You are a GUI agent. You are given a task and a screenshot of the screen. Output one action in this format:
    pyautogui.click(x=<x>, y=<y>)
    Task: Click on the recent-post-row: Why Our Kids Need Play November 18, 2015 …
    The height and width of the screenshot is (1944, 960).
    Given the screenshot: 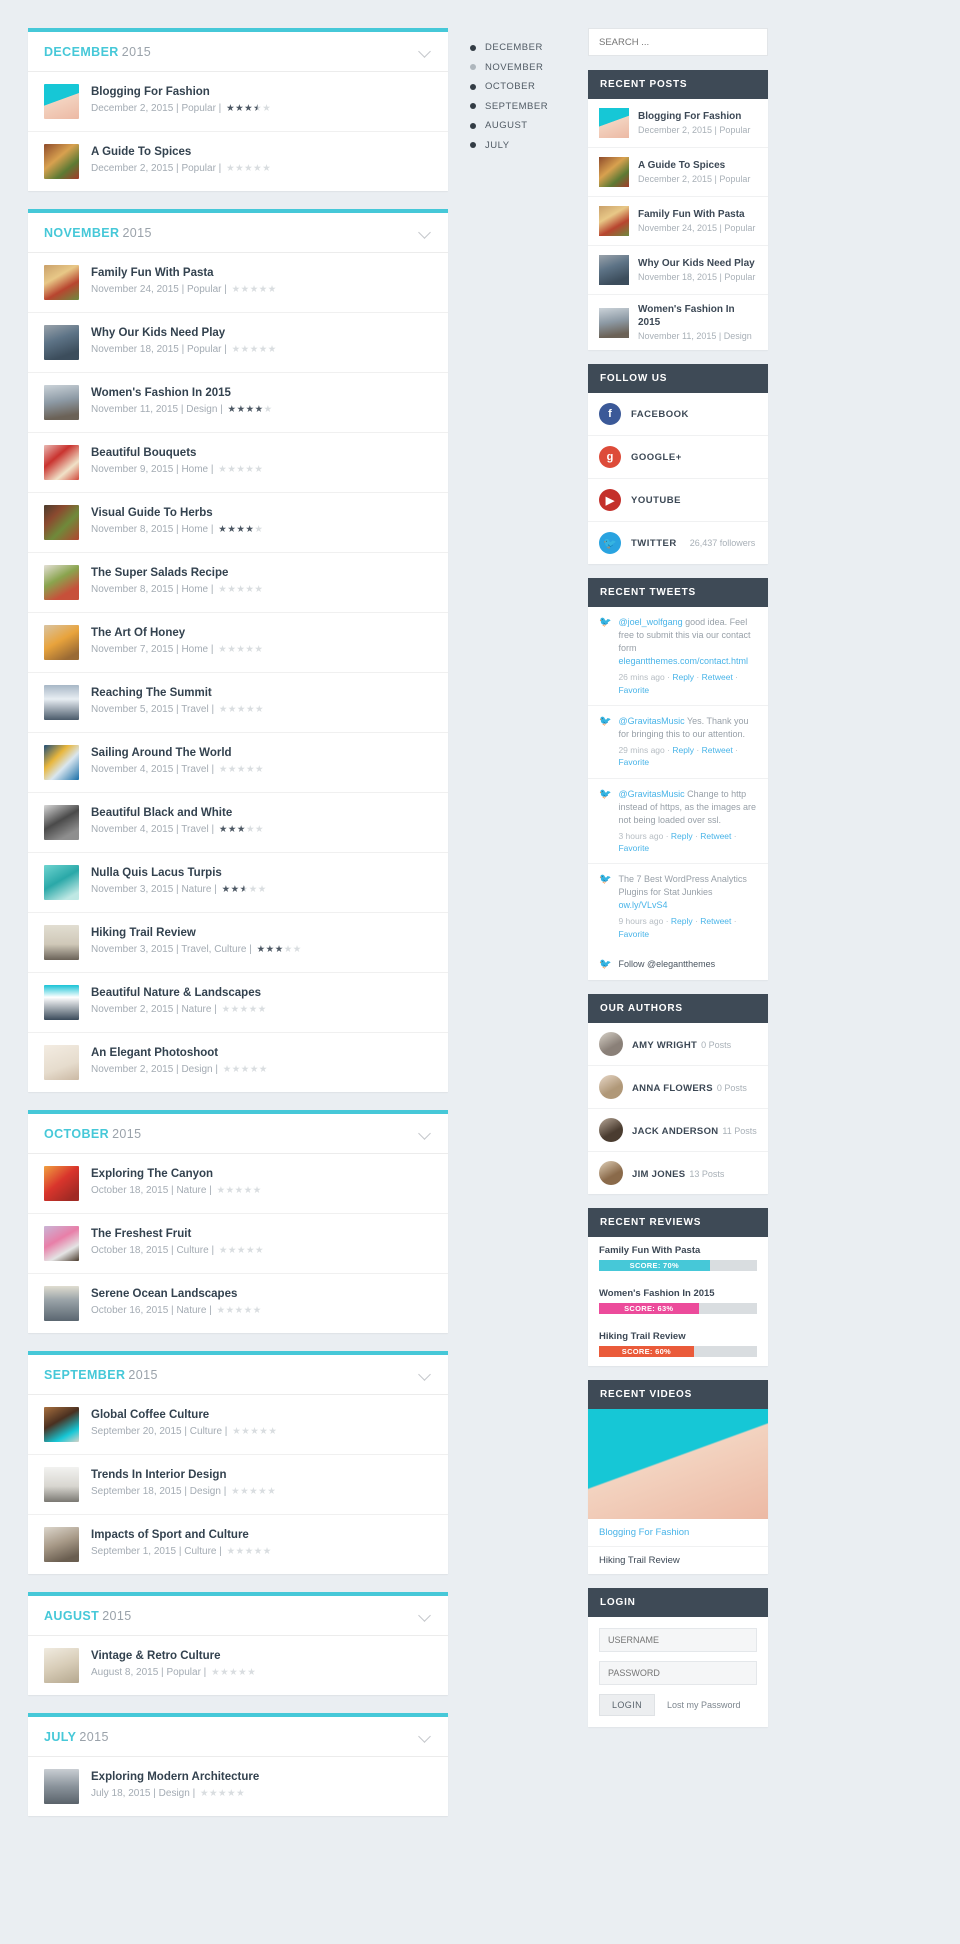 What is the action you would take?
    pyautogui.click(x=678, y=270)
    